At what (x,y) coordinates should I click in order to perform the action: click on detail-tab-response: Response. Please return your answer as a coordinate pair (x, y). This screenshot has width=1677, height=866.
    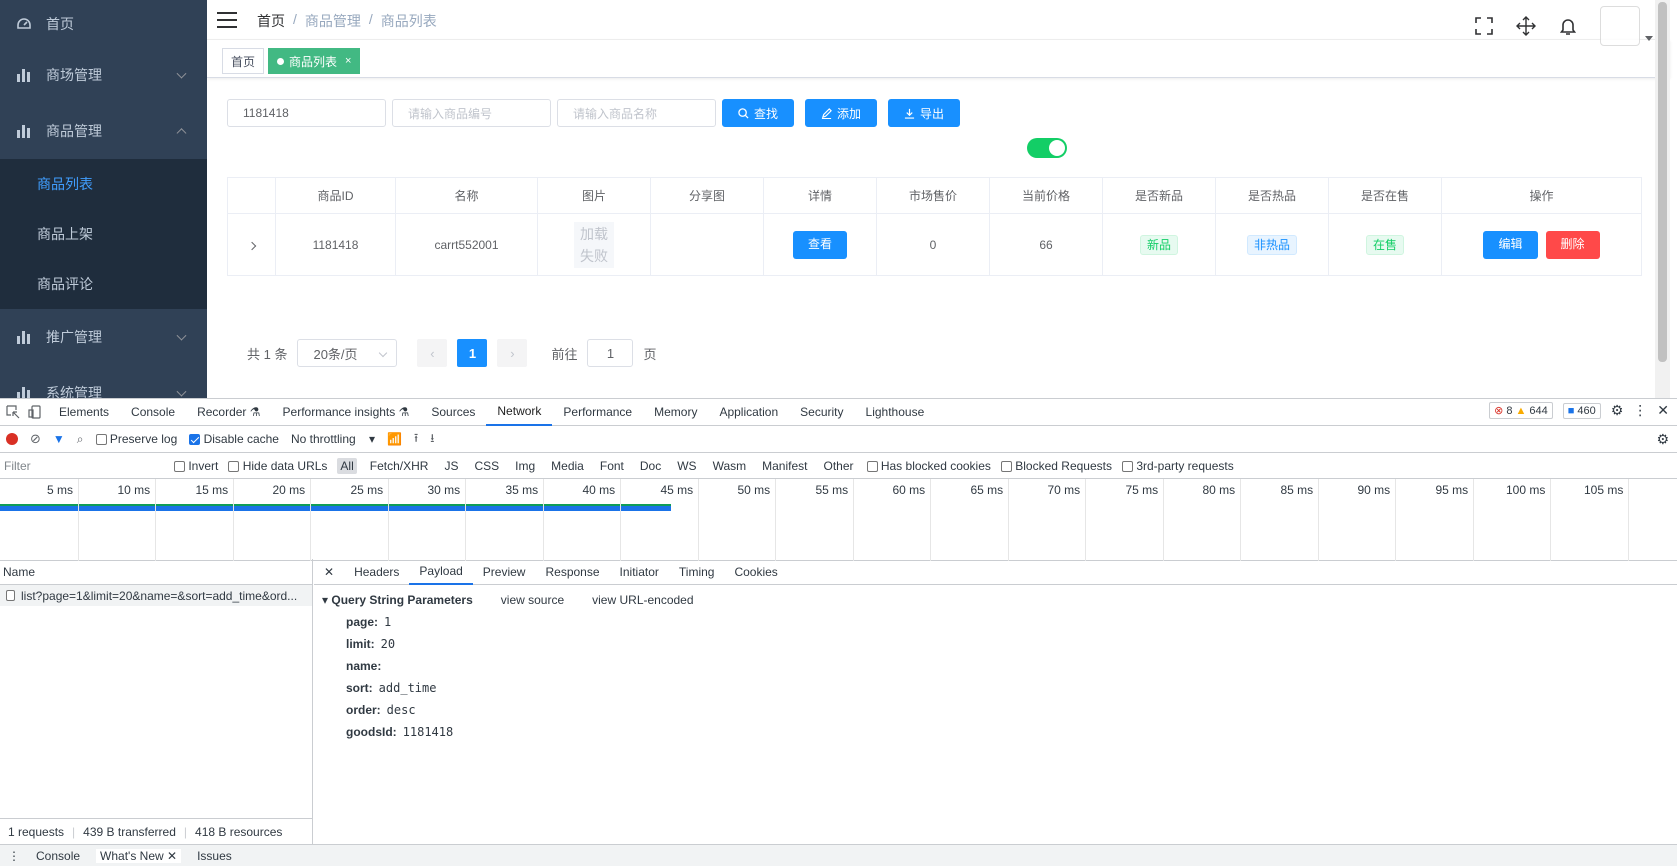
    Looking at the image, I should click on (572, 572).